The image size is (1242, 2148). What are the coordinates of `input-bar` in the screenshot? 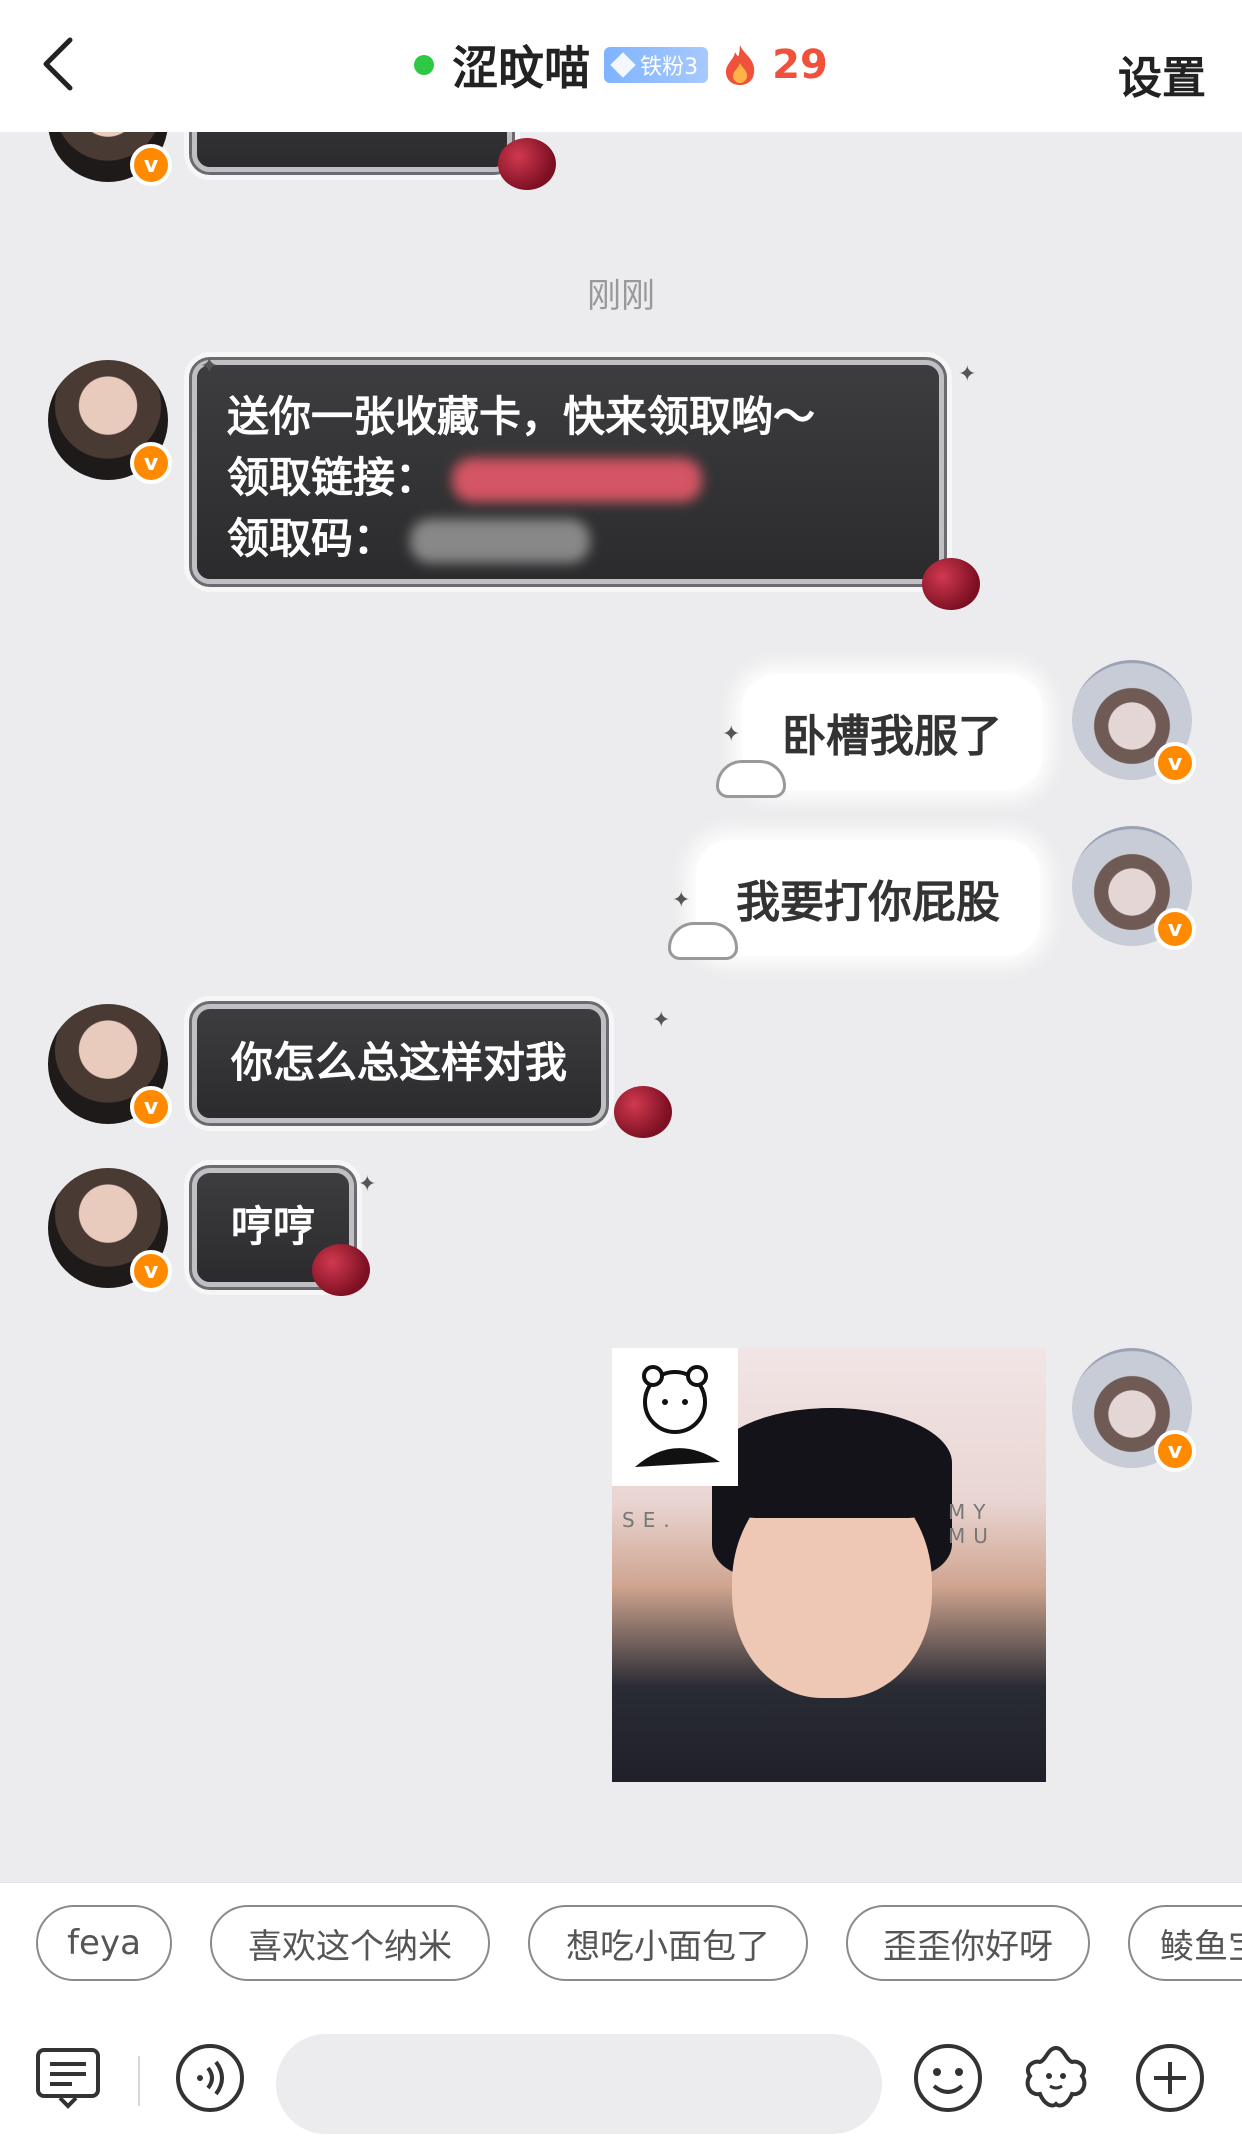 It's located at (621, 2078).